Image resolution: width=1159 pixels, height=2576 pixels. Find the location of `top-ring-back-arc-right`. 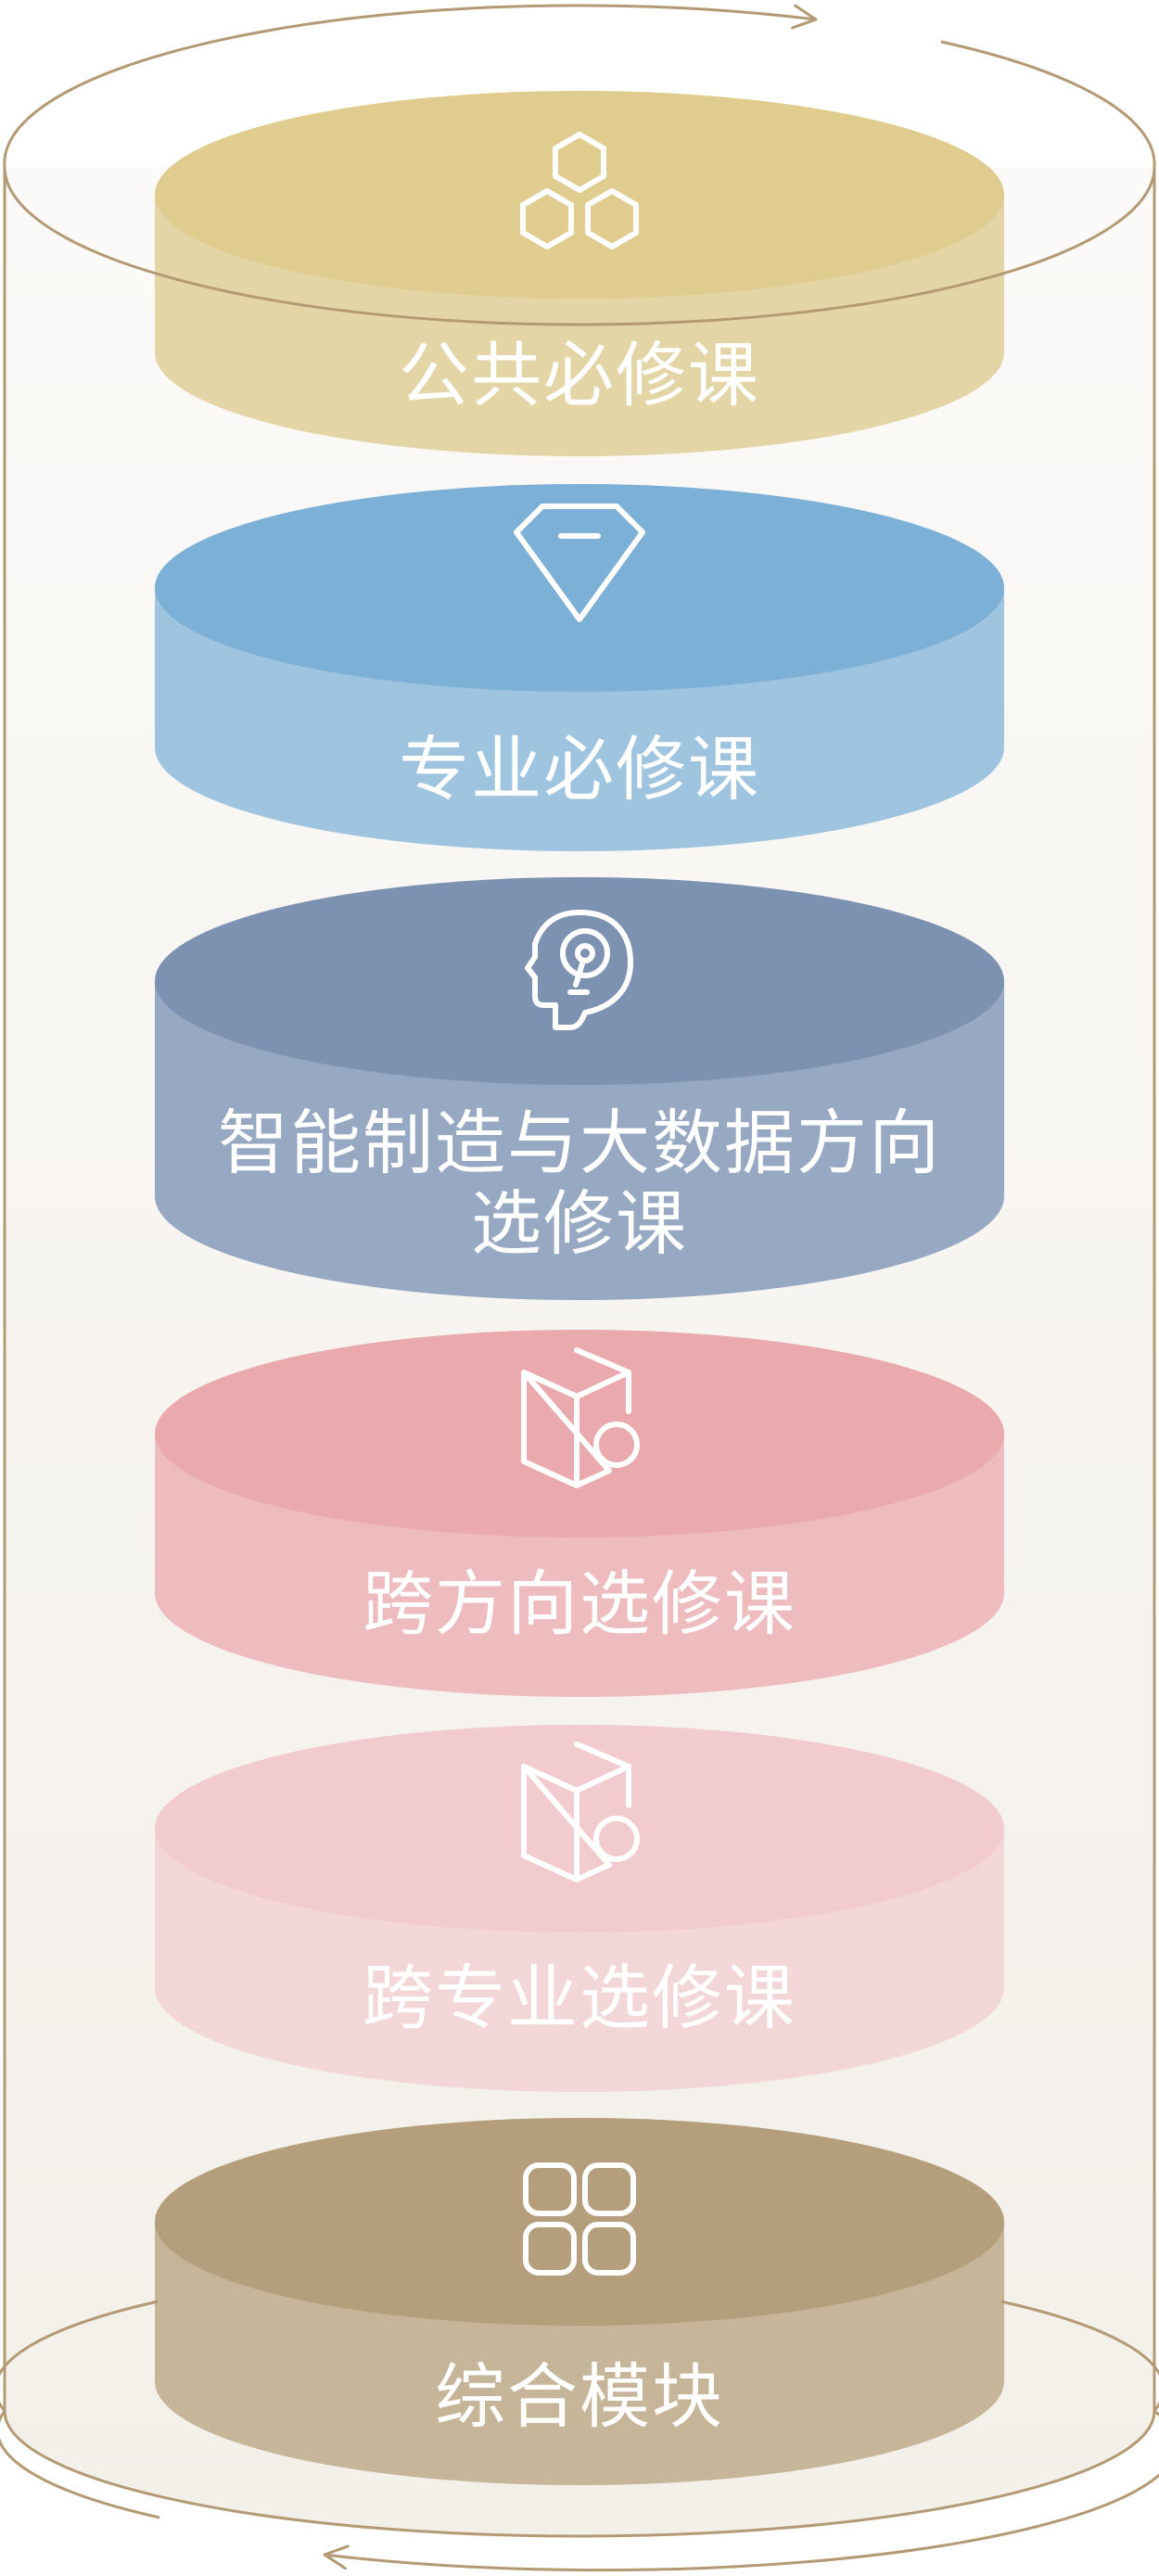

top-ring-back-arc-right is located at coordinates (1048, 104).